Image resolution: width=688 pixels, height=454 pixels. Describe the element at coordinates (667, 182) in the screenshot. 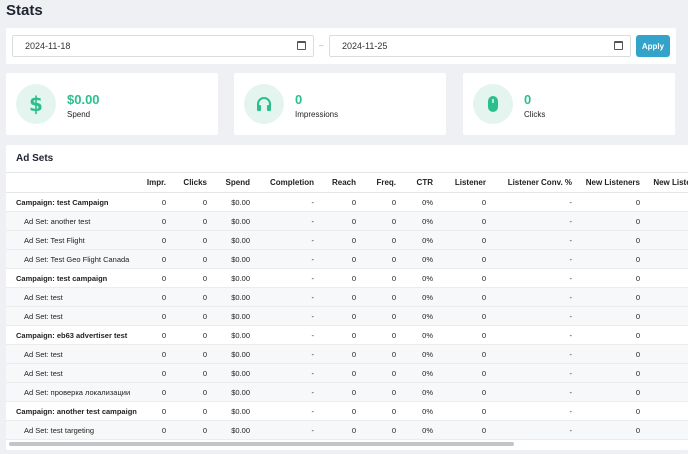

I see `column-header: New Listene` at that location.